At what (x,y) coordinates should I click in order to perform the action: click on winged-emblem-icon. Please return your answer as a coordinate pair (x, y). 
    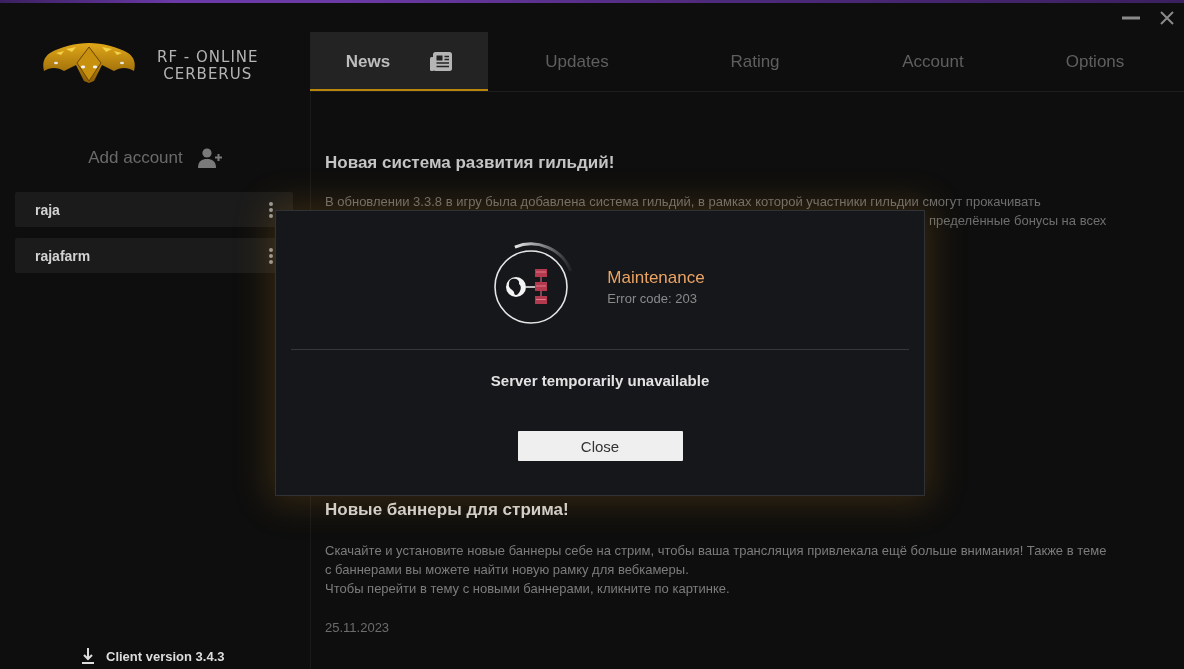
    Looking at the image, I should click on (89, 62).